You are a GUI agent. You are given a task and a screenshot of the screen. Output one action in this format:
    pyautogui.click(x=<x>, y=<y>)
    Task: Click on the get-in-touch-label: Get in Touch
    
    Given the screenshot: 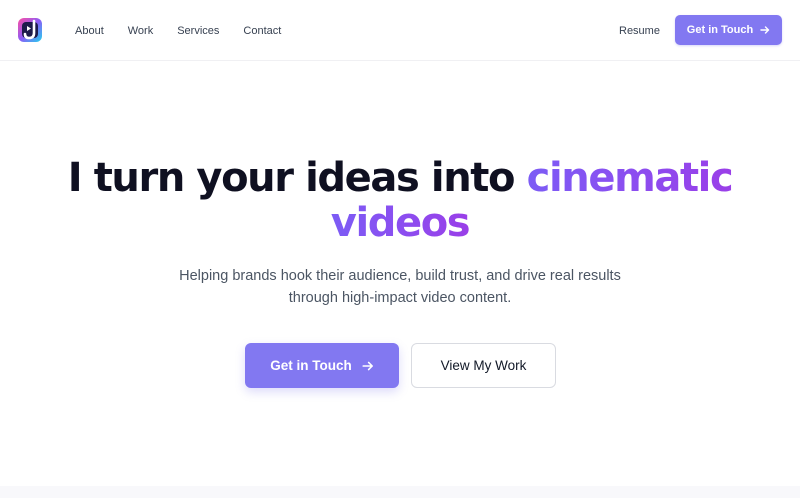 What is the action you would take?
    pyautogui.click(x=311, y=365)
    